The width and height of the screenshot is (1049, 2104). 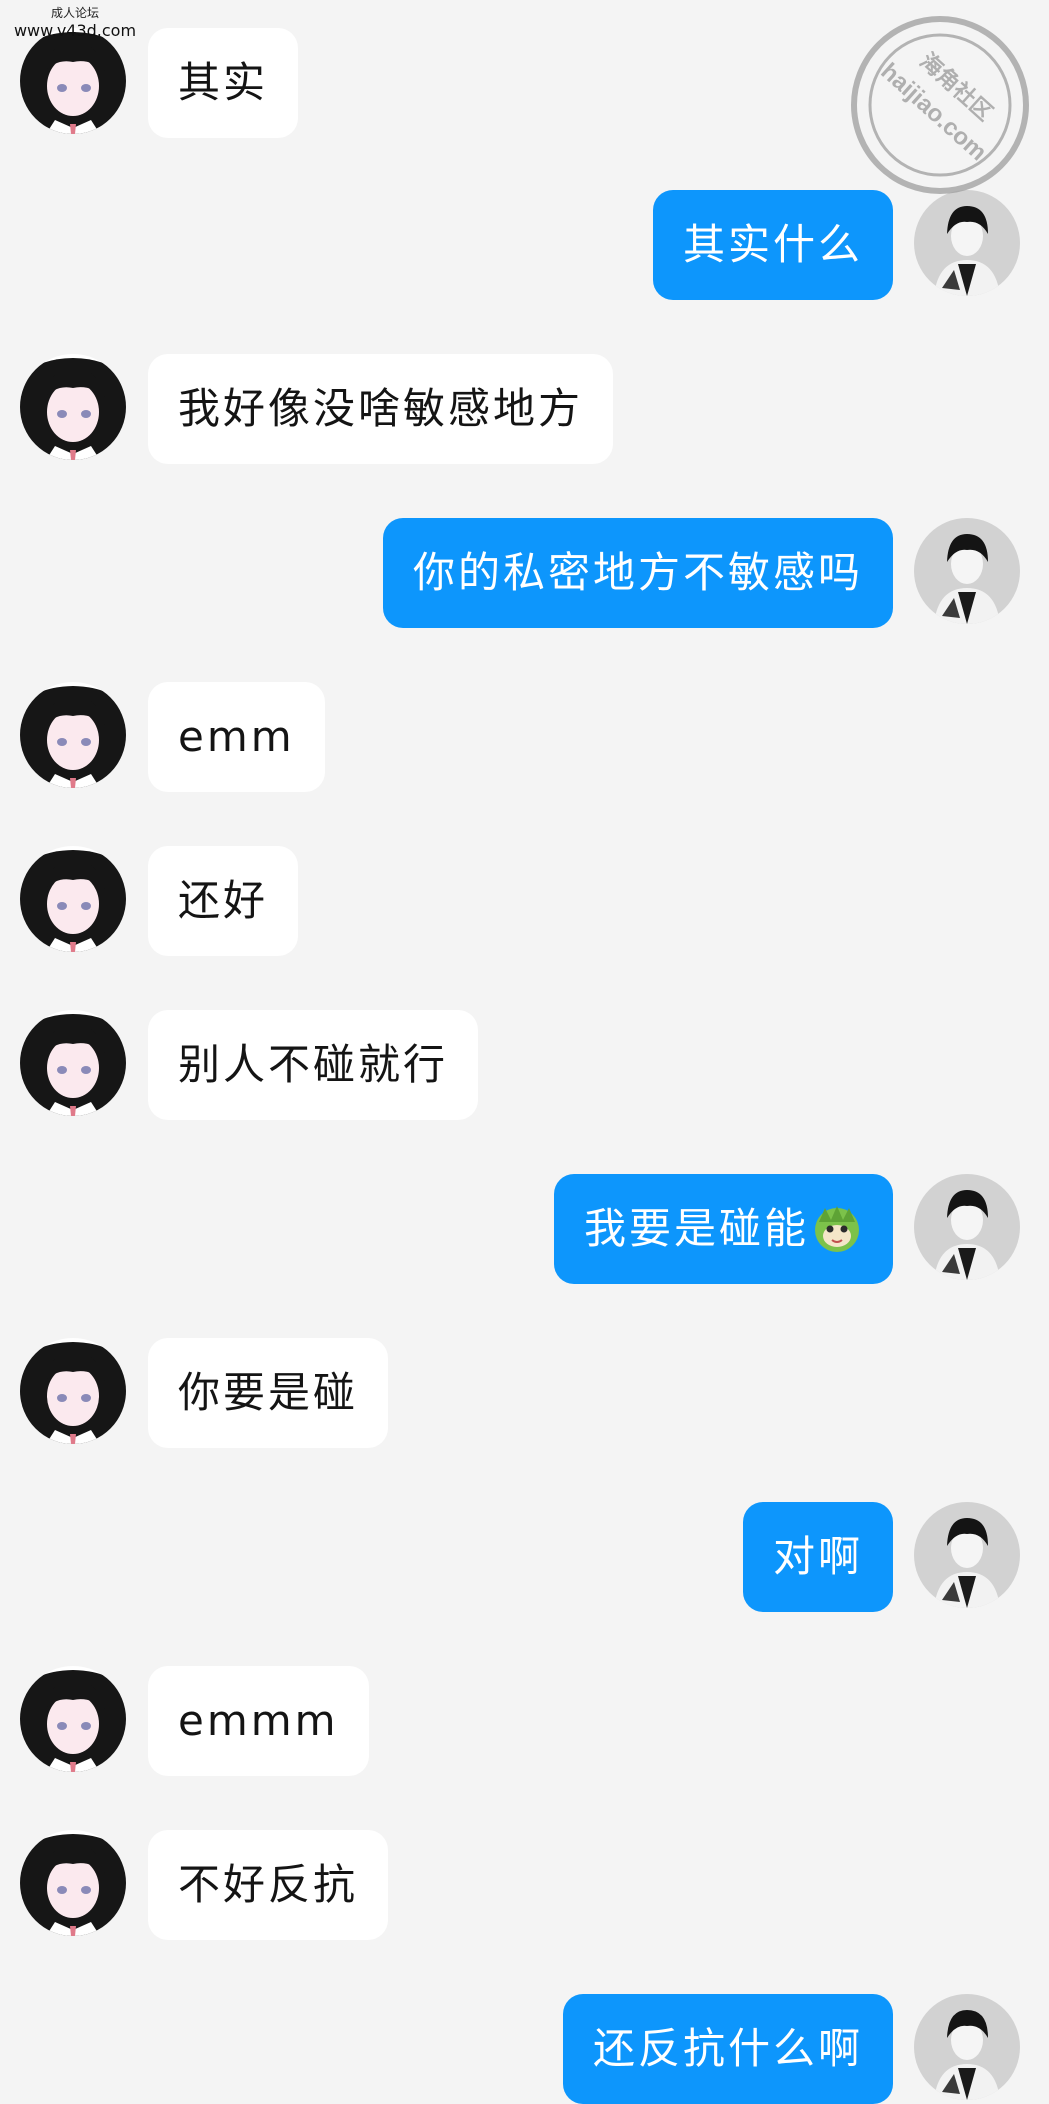 I want to click on message-bubble: 还反抗什么啊, so click(x=727, y=2049).